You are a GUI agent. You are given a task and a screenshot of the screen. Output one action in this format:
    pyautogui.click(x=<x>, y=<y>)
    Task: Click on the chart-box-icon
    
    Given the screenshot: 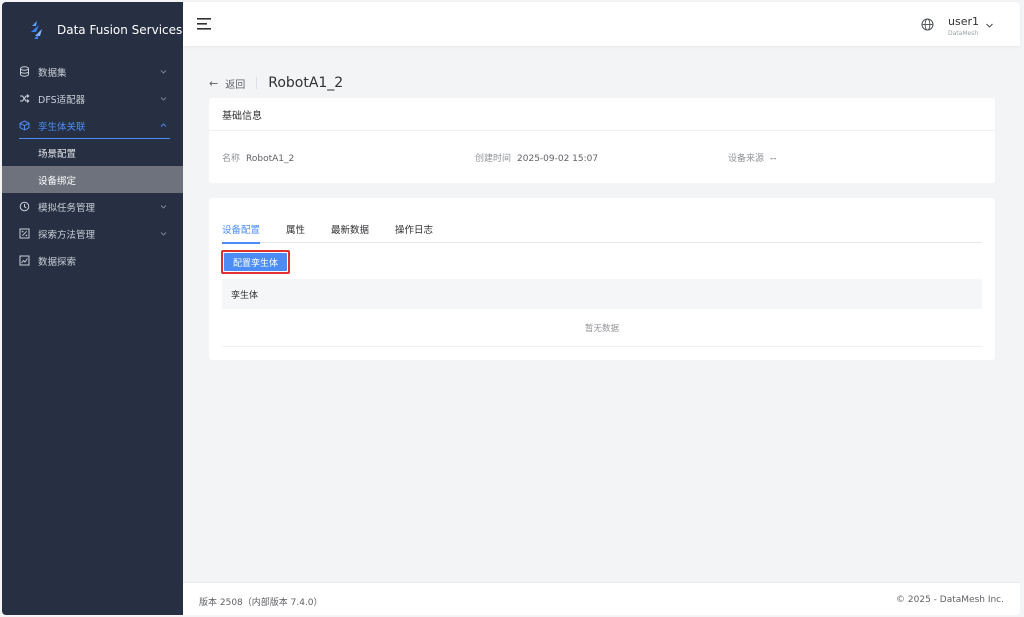 What is the action you would take?
    pyautogui.click(x=24, y=260)
    